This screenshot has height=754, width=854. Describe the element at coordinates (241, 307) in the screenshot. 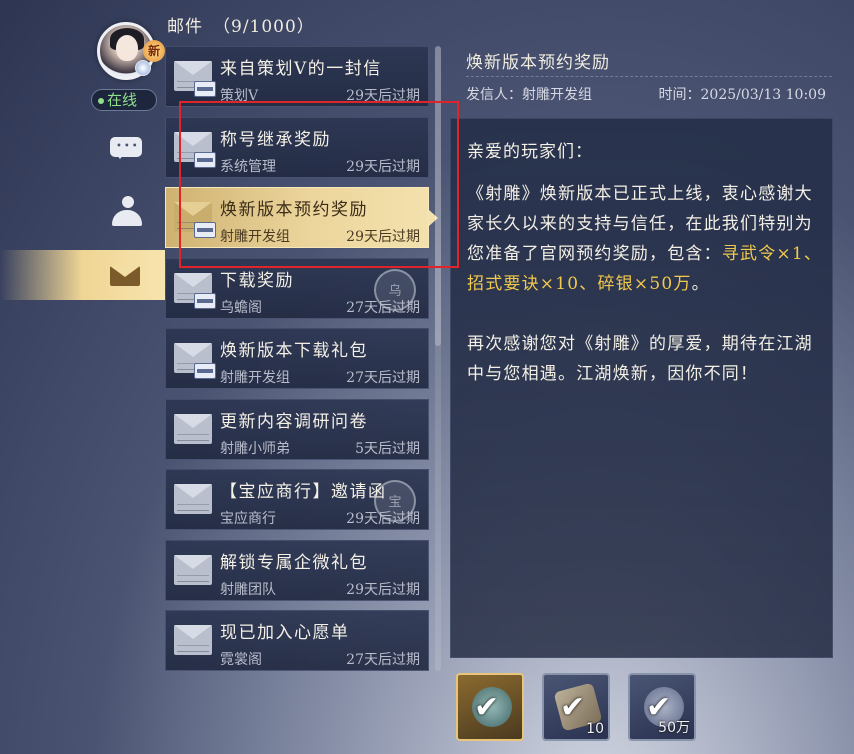

I see `mail-sender: 乌蟾阁` at that location.